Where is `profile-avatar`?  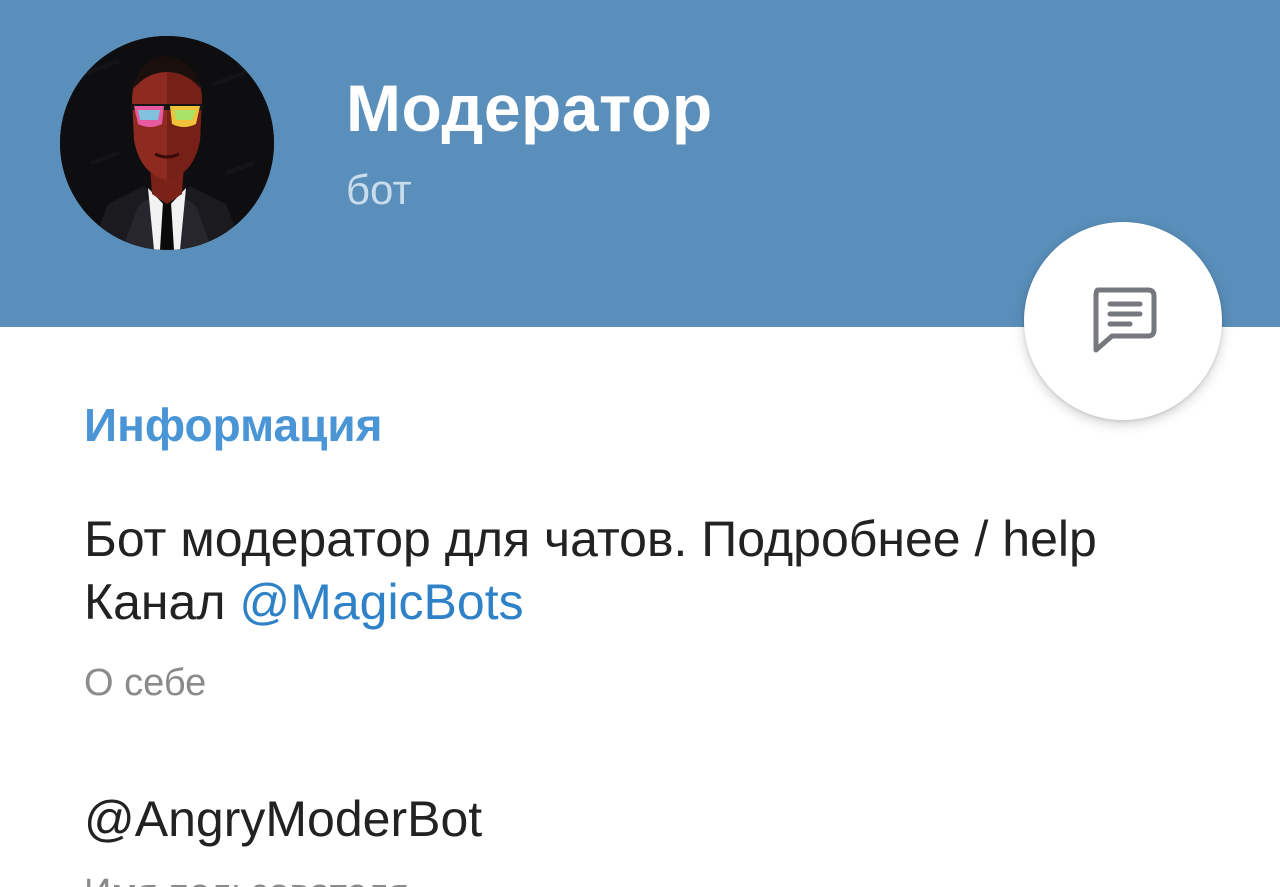
profile-avatar is located at coordinates (167, 143).